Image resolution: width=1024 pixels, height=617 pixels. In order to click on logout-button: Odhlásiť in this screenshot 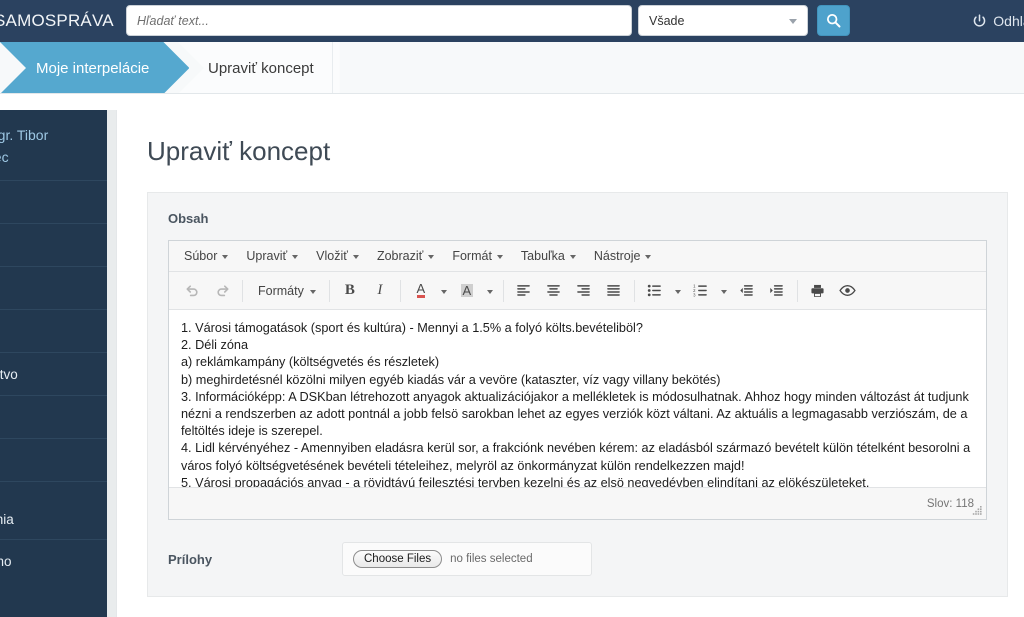, I will do `click(998, 21)`.